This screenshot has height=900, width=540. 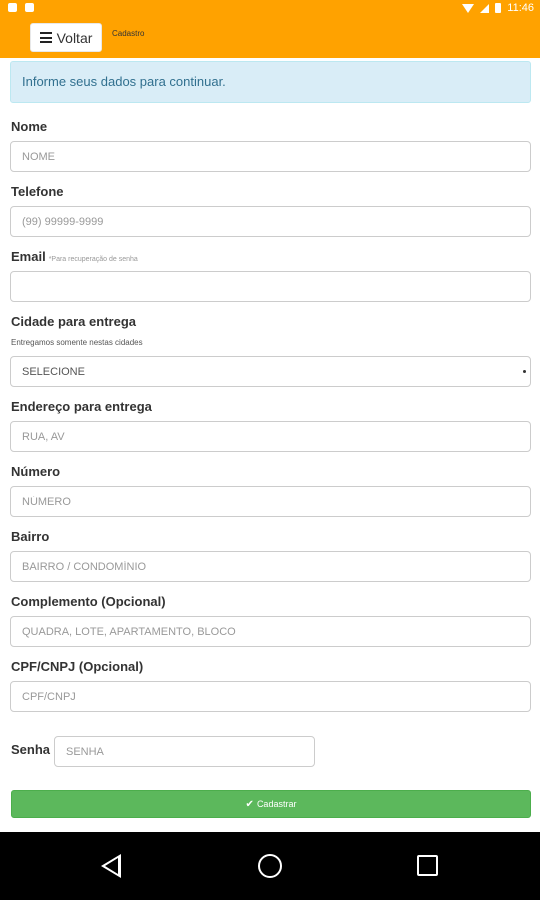 I want to click on email-input, so click(x=270, y=286).